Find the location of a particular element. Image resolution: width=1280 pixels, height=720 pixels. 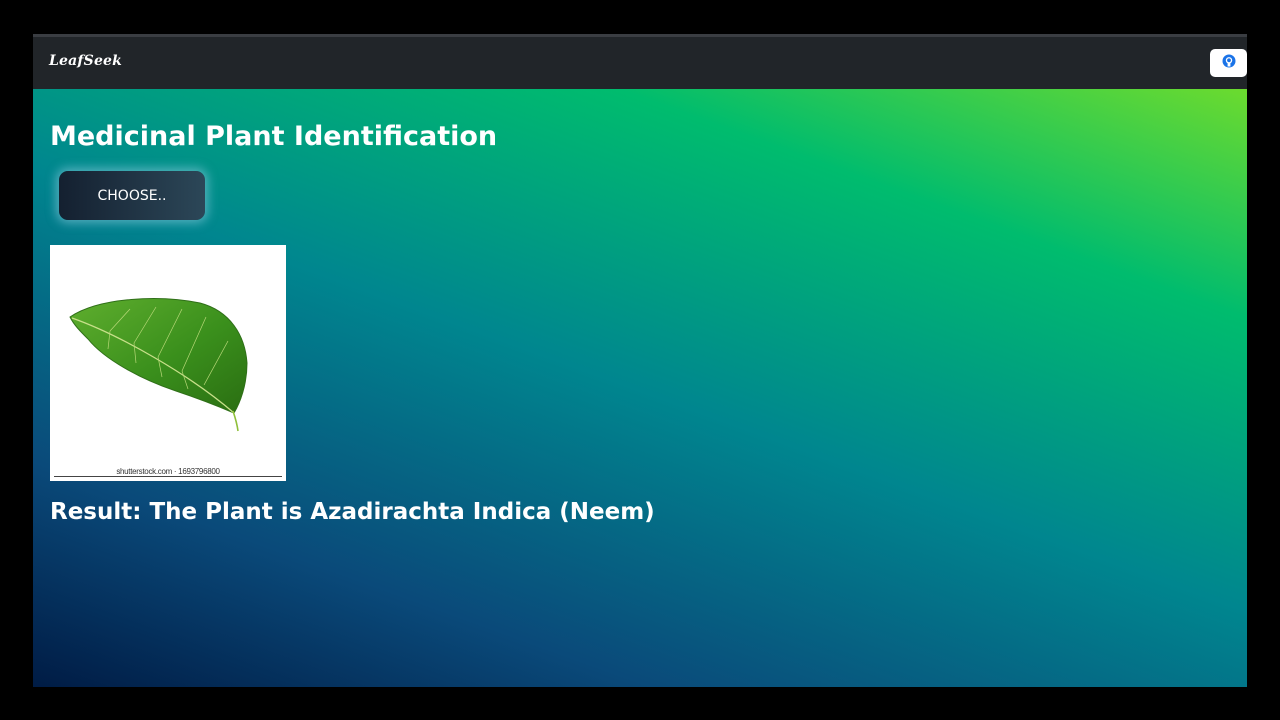

watermark-divider is located at coordinates (168, 476).